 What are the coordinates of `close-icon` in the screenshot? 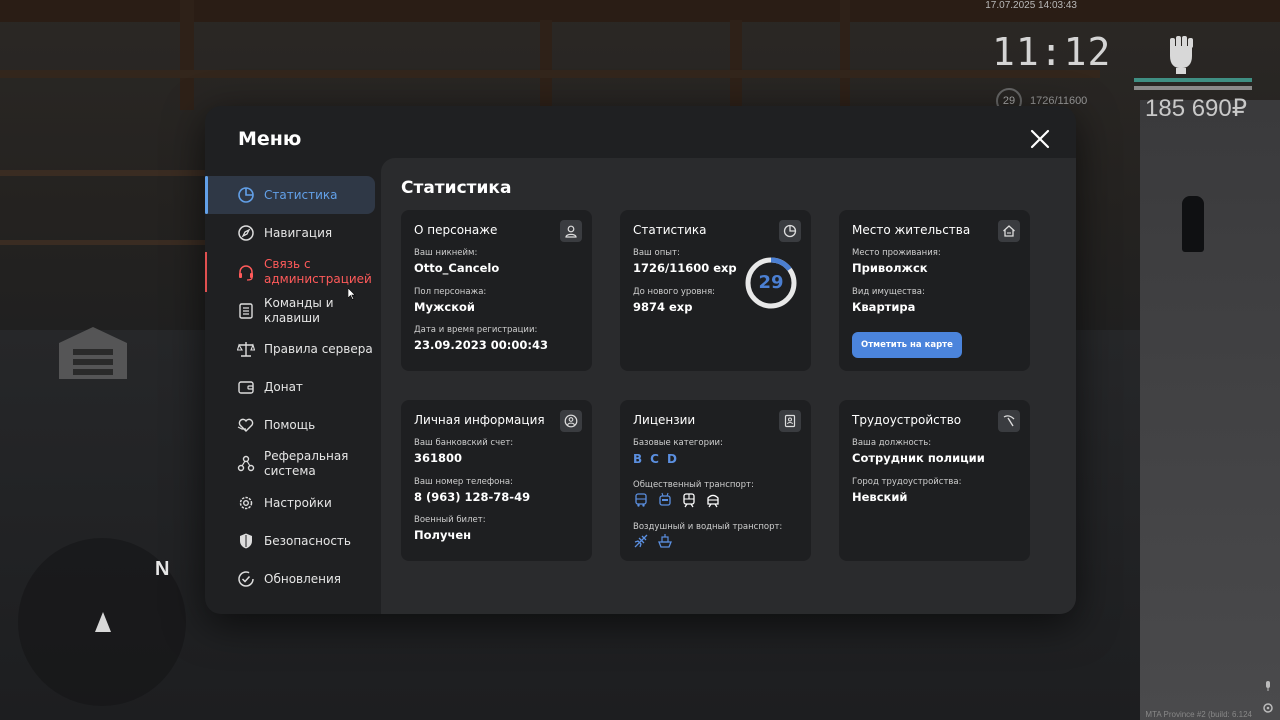 It's located at (1040, 139).